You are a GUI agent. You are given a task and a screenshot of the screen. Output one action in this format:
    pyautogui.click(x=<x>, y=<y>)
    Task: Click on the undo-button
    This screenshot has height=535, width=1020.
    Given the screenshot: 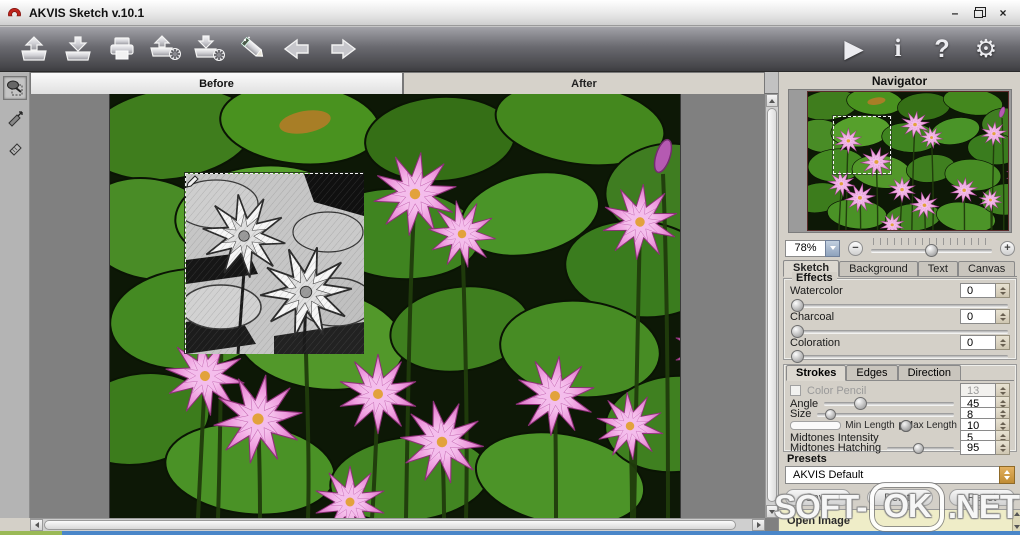 What is the action you would take?
    pyautogui.click(x=298, y=49)
    